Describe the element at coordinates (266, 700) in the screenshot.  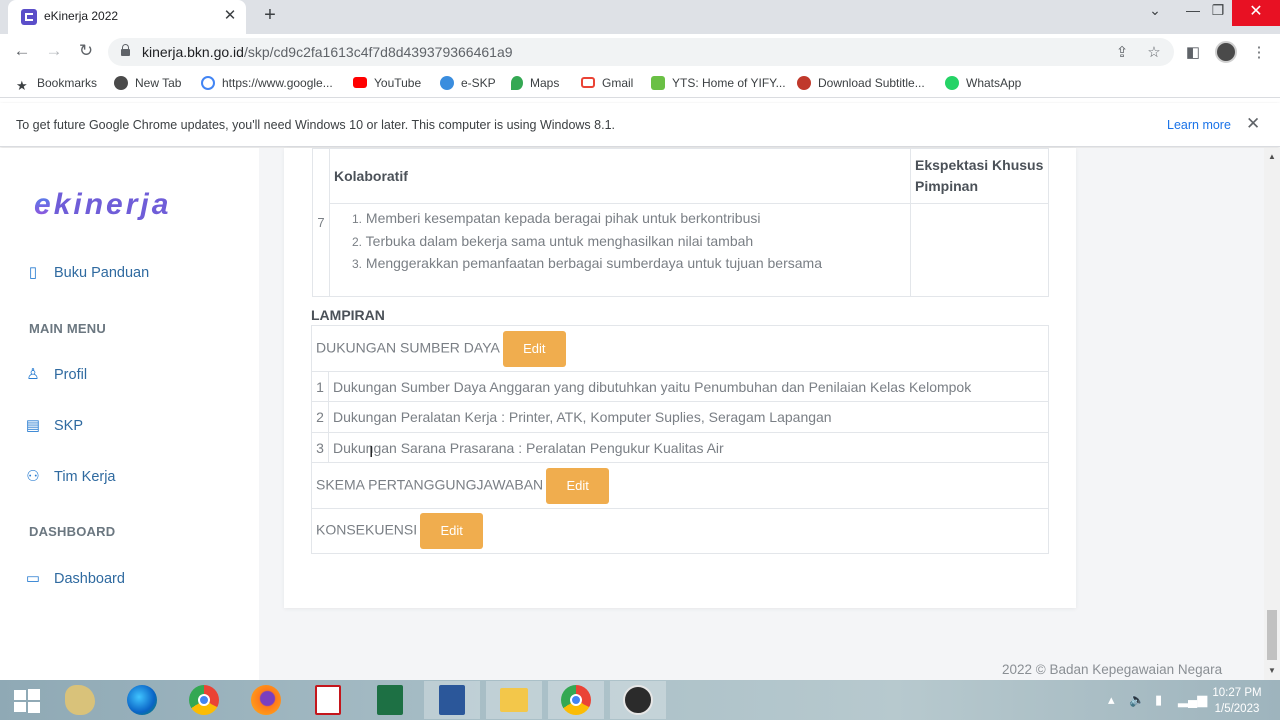
I see `taskbar-firefox` at that location.